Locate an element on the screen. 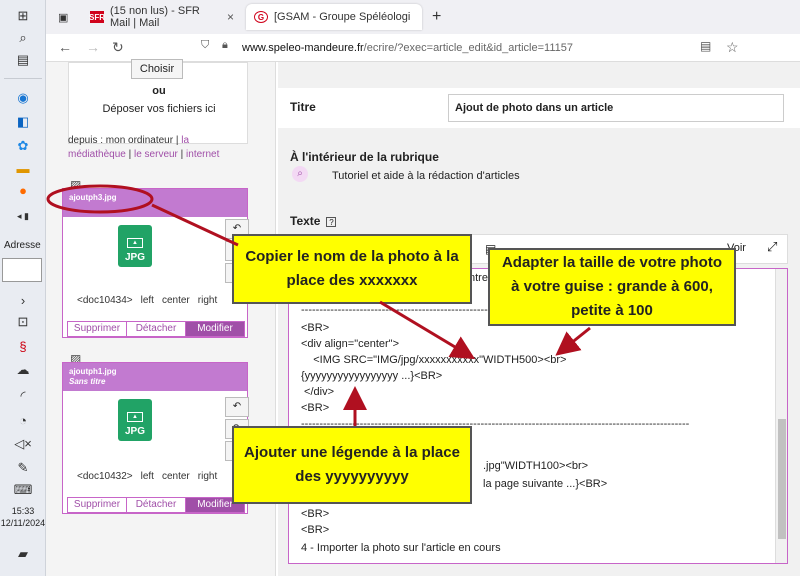  tab-sfr-mail: SFR (15 non lus) - SFR Mail | Mail × is located at coordinates (162, 17).